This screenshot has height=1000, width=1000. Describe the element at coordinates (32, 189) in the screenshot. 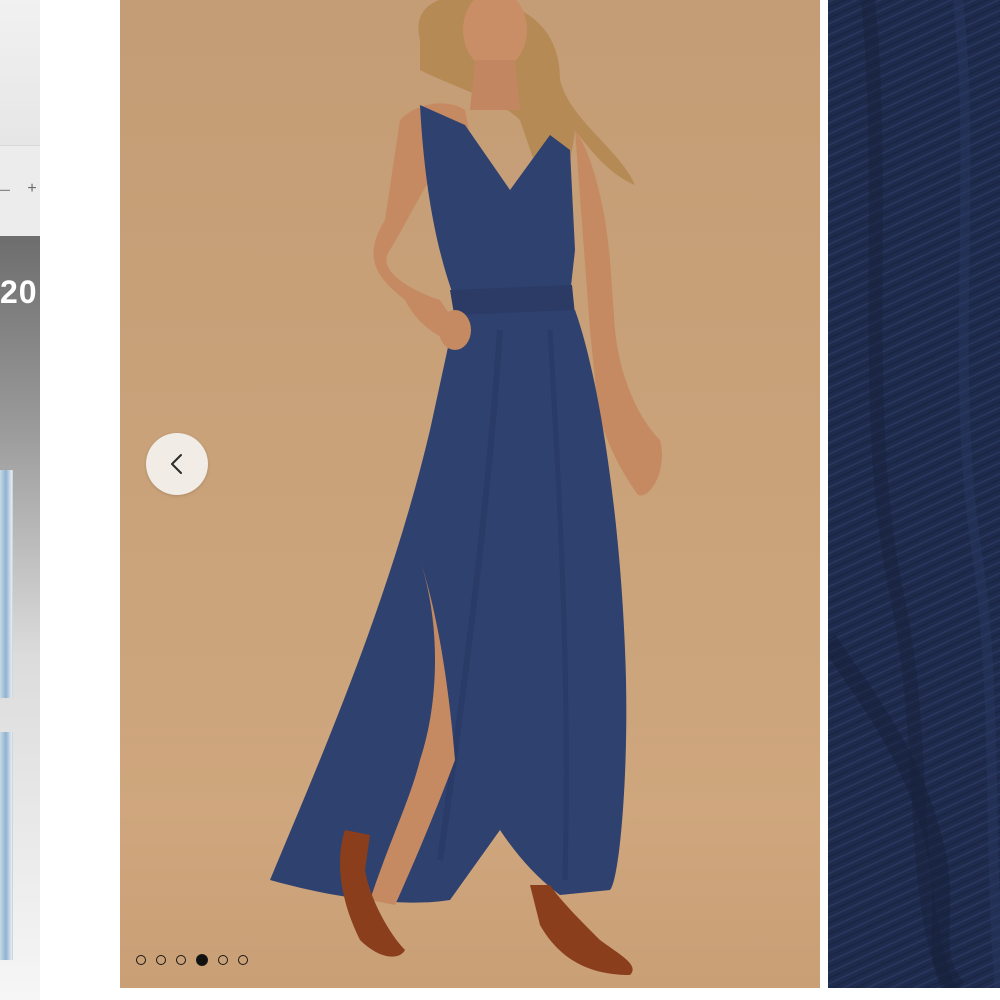

I see `zoom-in-button: +` at that location.